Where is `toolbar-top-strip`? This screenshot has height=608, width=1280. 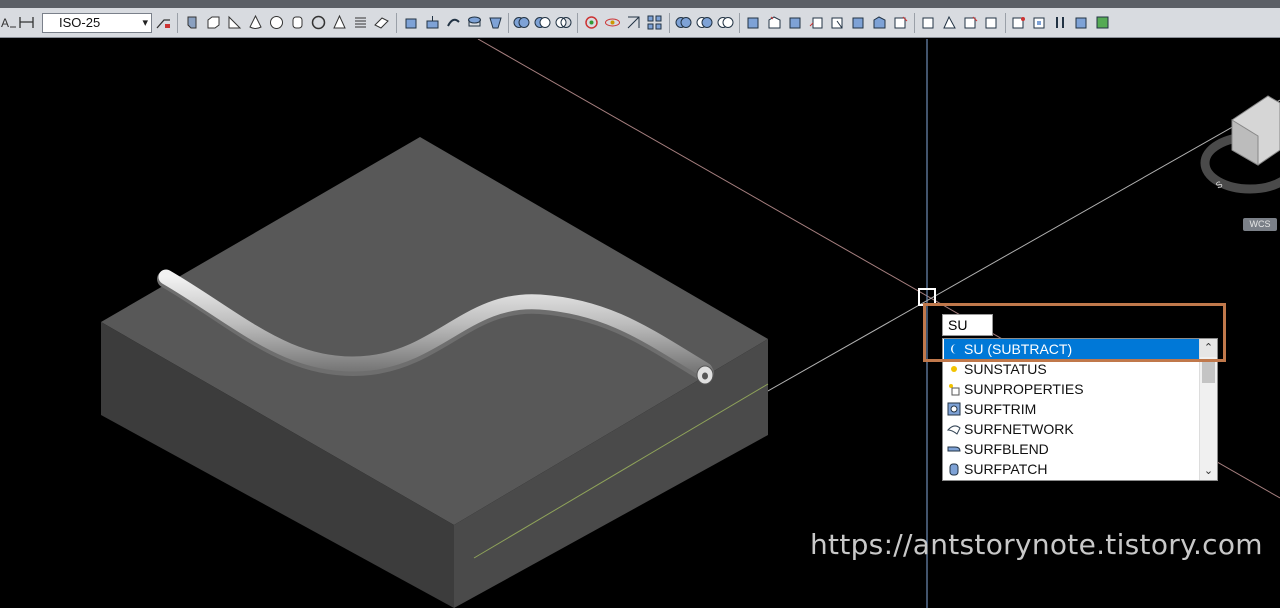 toolbar-top-strip is located at coordinates (640, 4).